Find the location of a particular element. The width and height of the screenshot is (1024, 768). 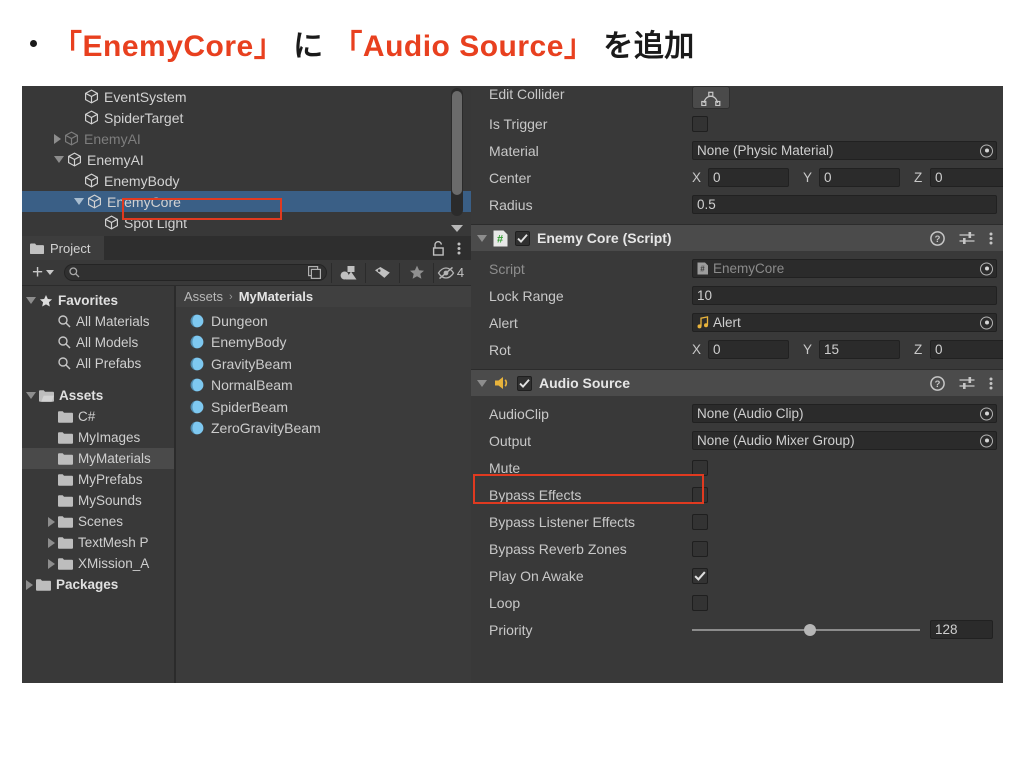

project-tree-item-packages: Packages is located at coordinates (98, 584).